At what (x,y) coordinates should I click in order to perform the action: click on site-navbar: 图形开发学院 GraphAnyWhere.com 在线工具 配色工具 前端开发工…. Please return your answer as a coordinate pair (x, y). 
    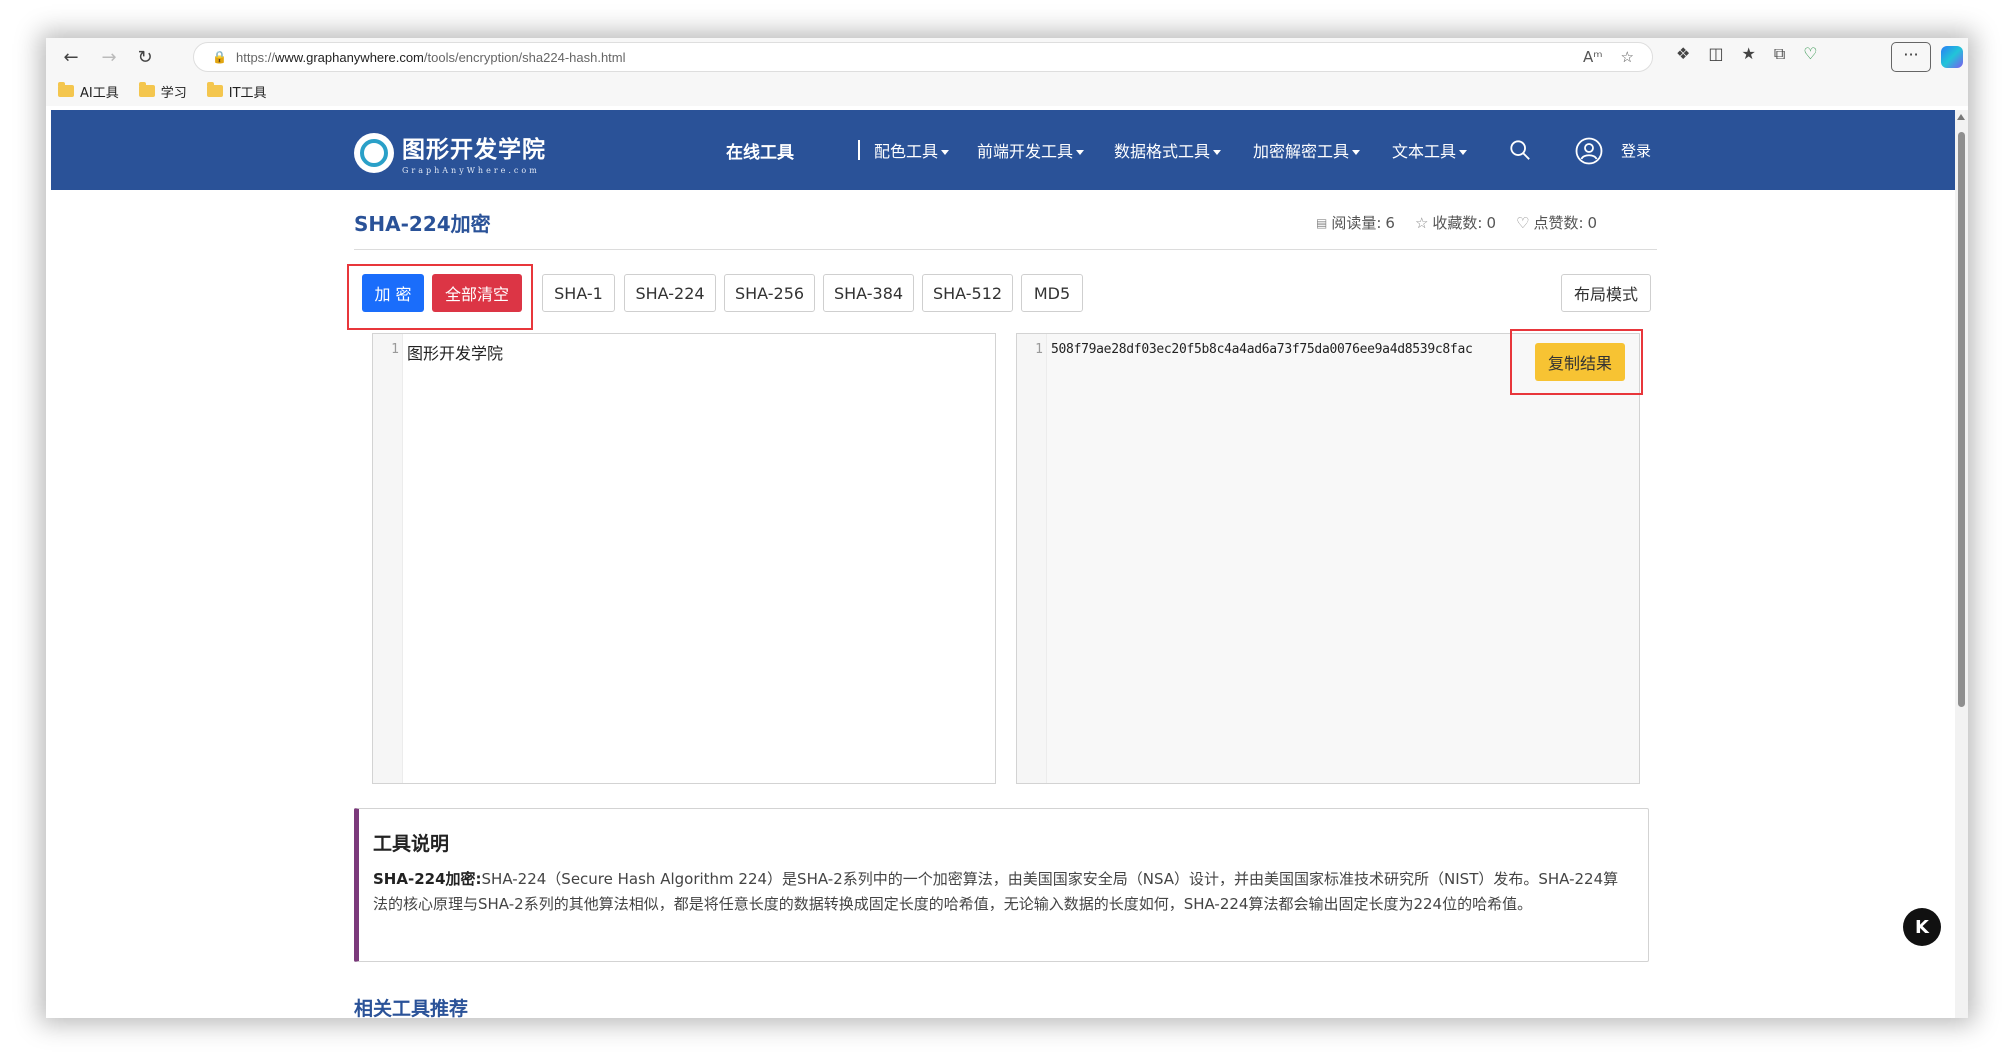
    Looking at the image, I should click on (1003, 150).